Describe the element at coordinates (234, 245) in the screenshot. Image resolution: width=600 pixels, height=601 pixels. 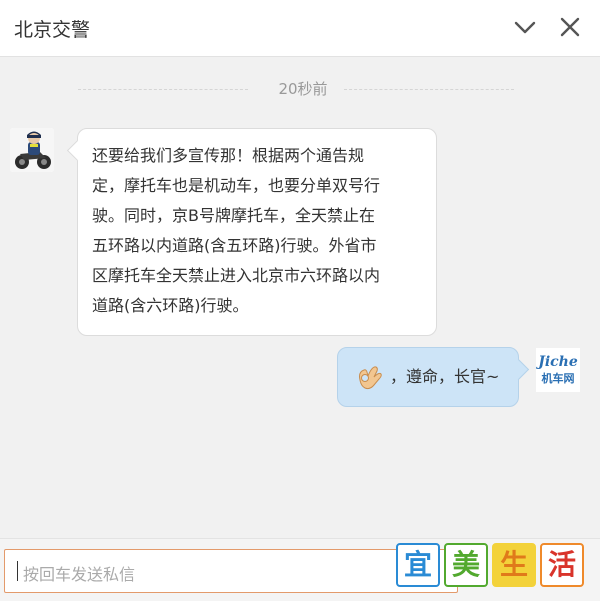
I see `message-line: 五环路以内道路(含五环路)行驶。外省市` at that location.